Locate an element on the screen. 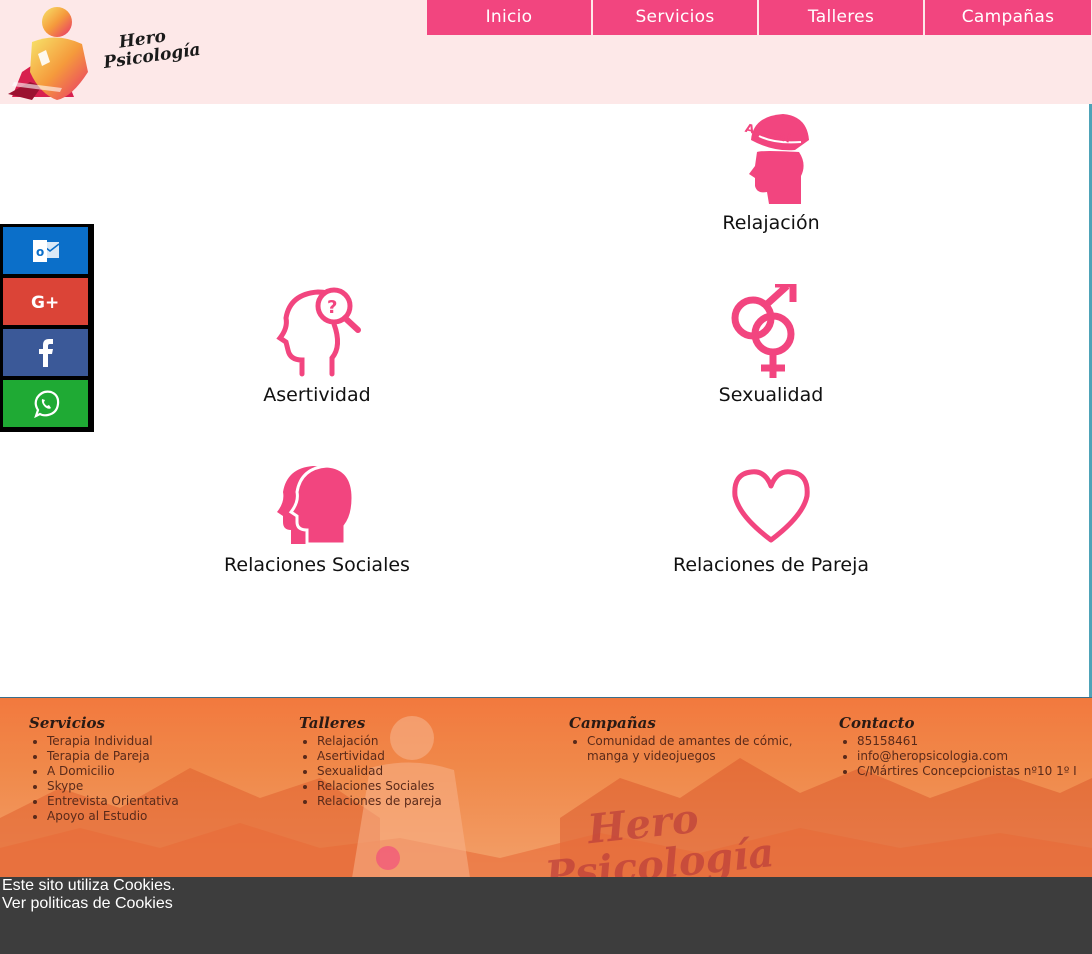 This screenshot has width=1092, height=954. footer-heading-servicios: Servicios is located at coordinates (67, 723).